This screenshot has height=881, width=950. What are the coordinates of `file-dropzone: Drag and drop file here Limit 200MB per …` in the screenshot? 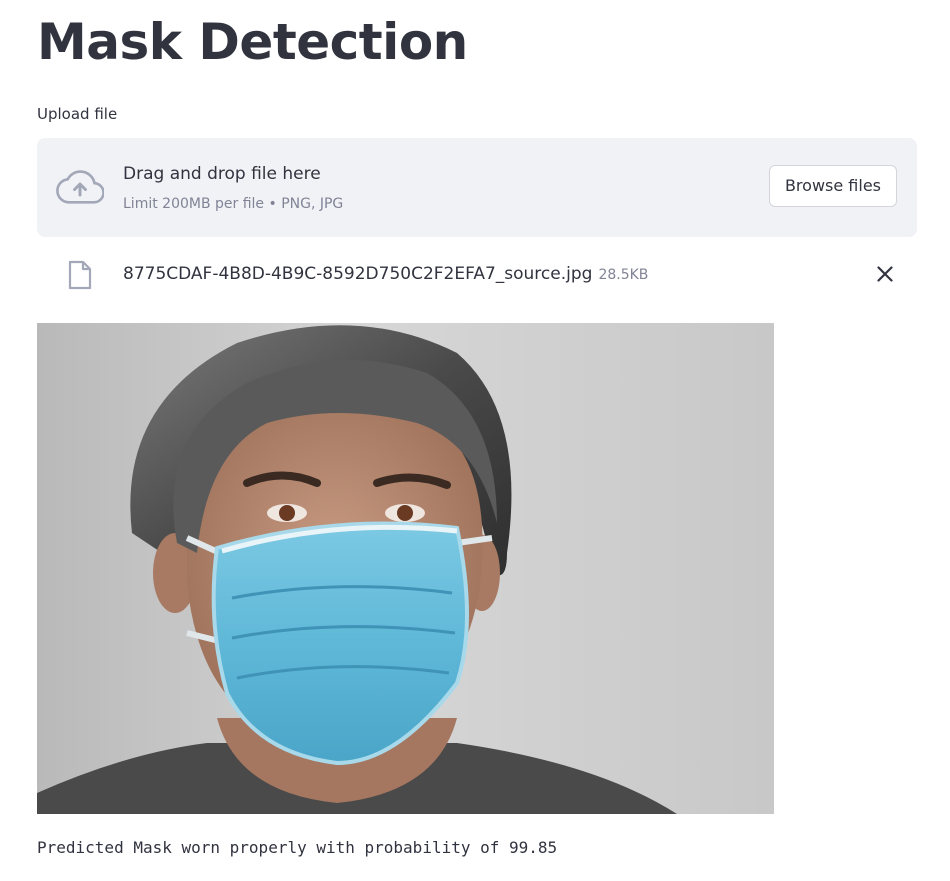 It's located at (477, 187).